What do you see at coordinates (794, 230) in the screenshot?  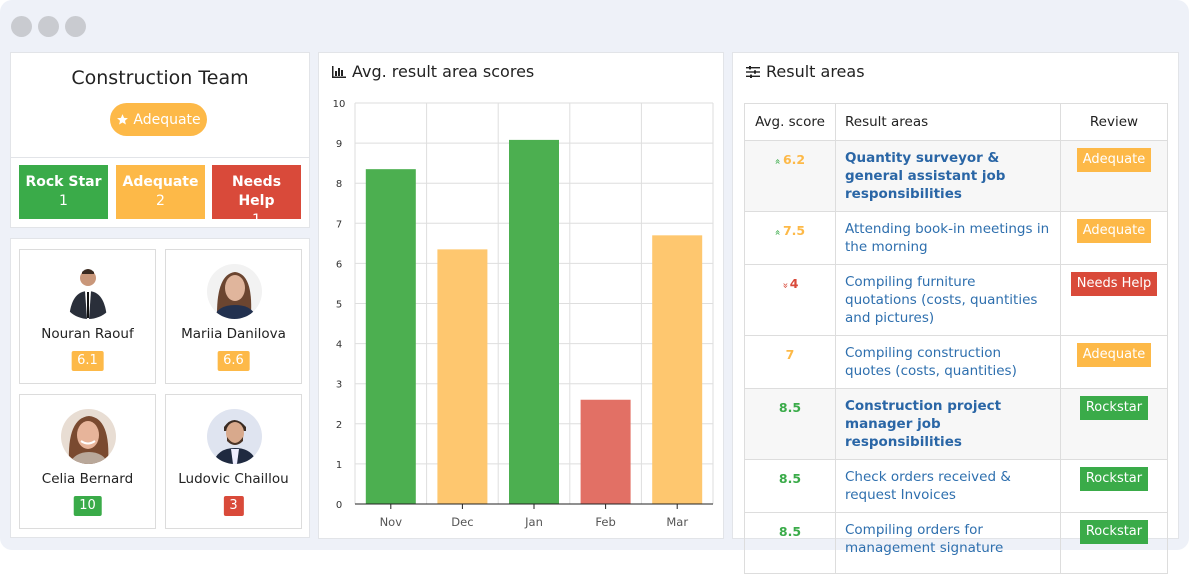 I see `avg-score-value: 7.5` at bounding box center [794, 230].